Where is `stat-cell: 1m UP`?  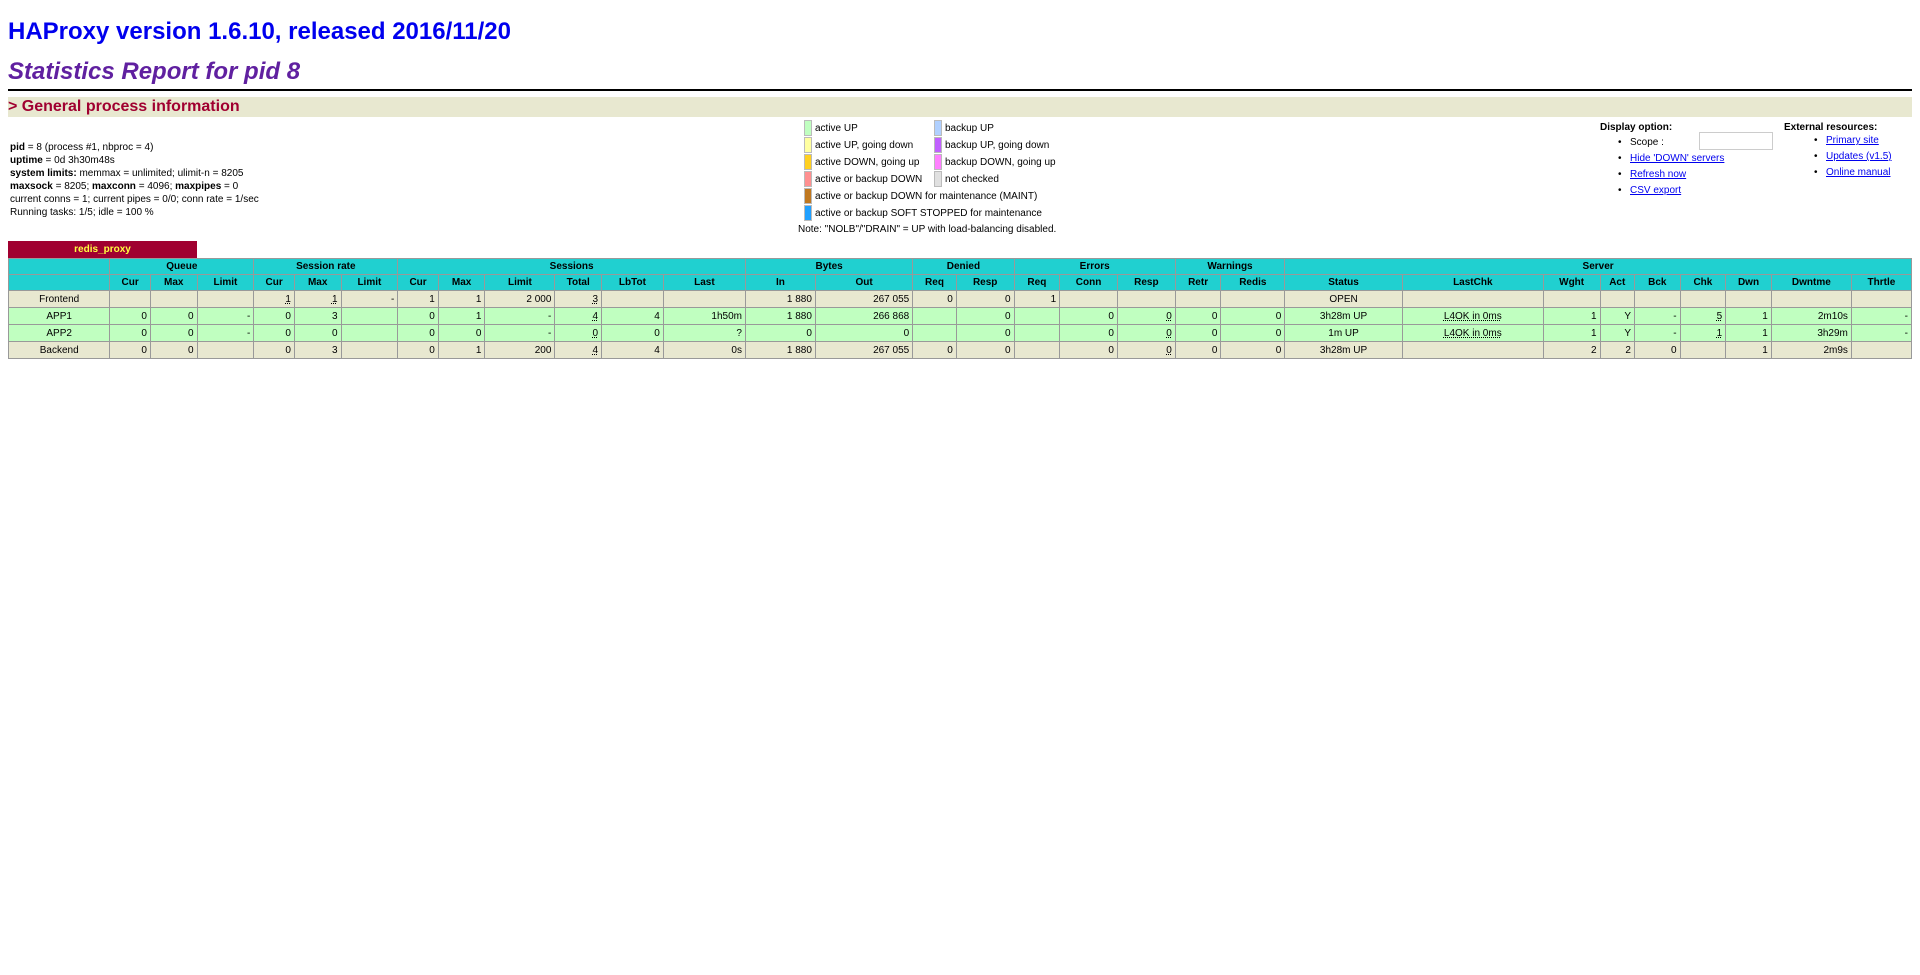 stat-cell: 1m UP is located at coordinates (1343, 333).